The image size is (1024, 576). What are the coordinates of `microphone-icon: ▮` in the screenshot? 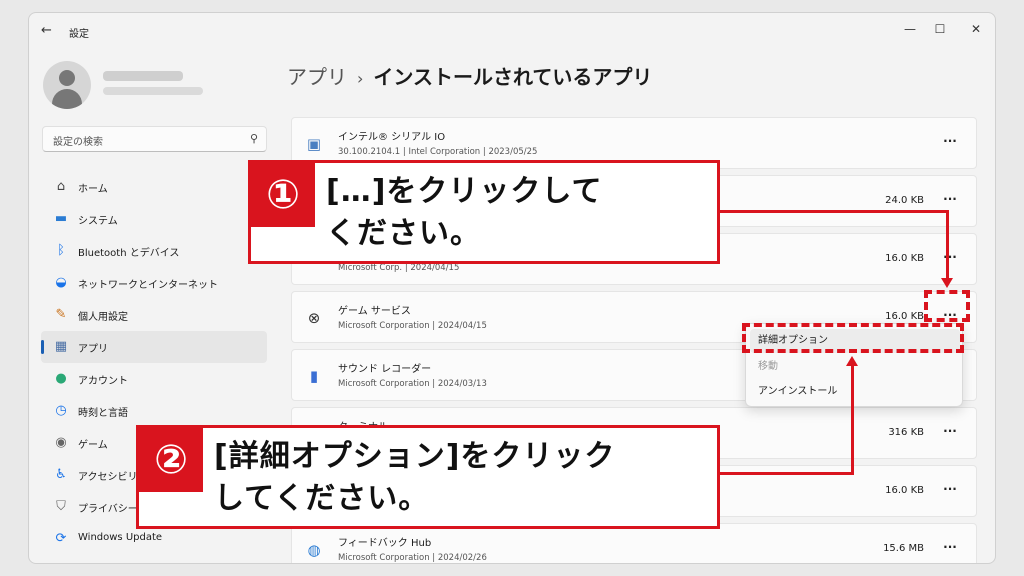 It's located at (314, 376).